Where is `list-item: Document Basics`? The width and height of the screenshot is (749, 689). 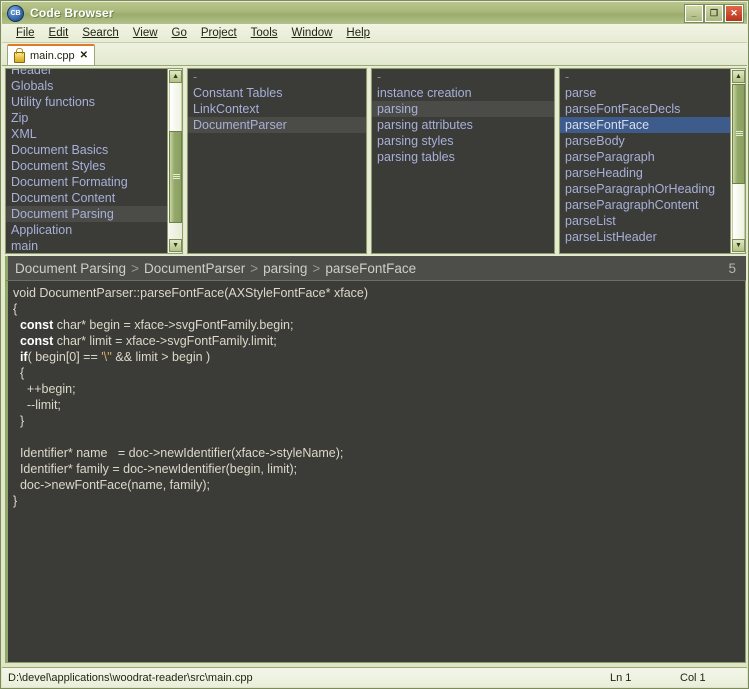 list-item: Document Basics is located at coordinates (94, 150).